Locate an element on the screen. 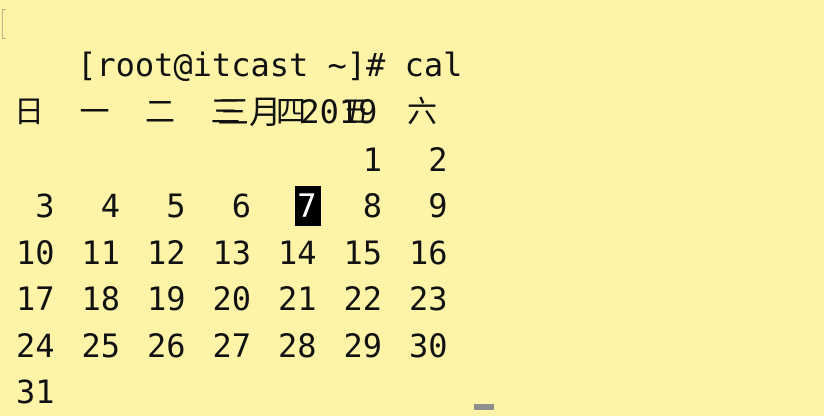 This screenshot has width=824, height=416. day-cell: 3 is located at coordinates (45, 206).